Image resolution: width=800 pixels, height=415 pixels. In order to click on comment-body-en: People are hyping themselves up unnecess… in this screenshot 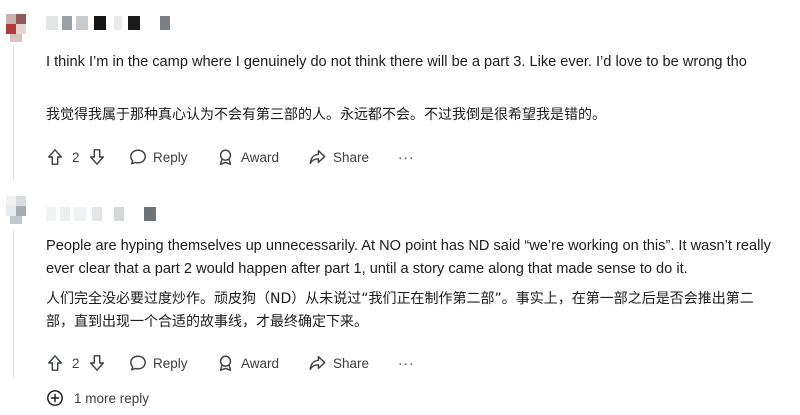, I will do `click(408, 257)`.